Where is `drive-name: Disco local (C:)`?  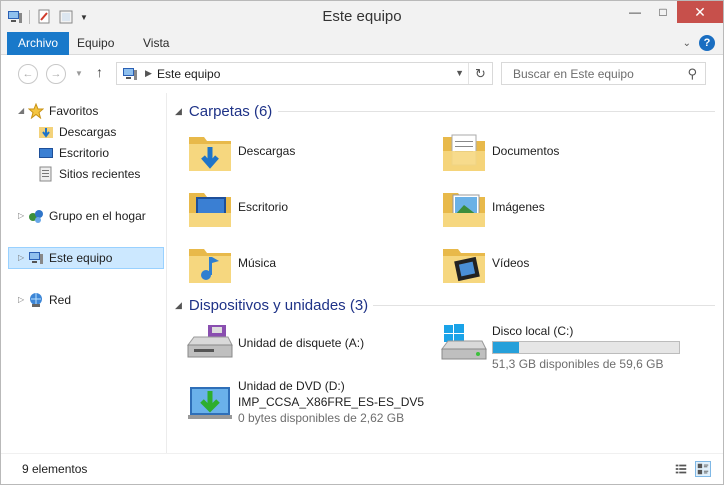
drive-name: Disco local (C:) is located at coordinates (533, 331).